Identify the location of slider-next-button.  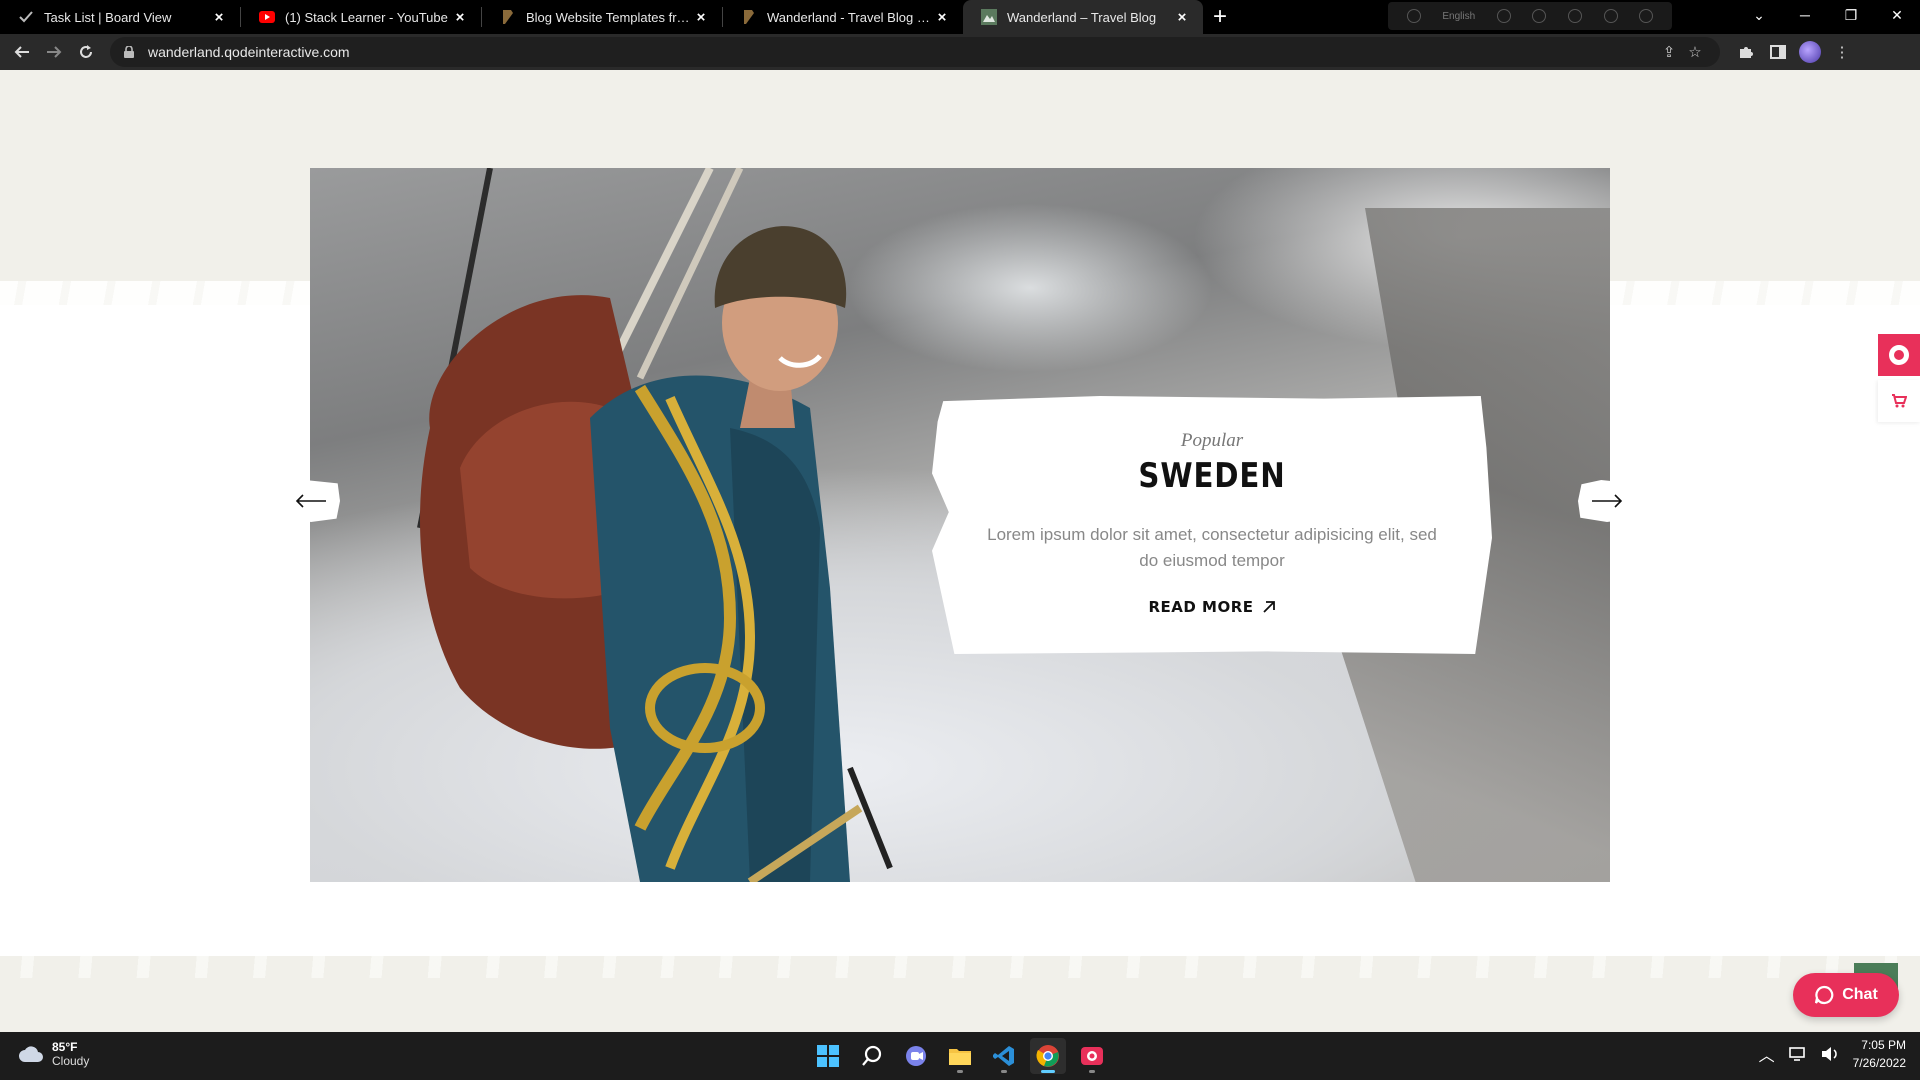
(1607, 501).